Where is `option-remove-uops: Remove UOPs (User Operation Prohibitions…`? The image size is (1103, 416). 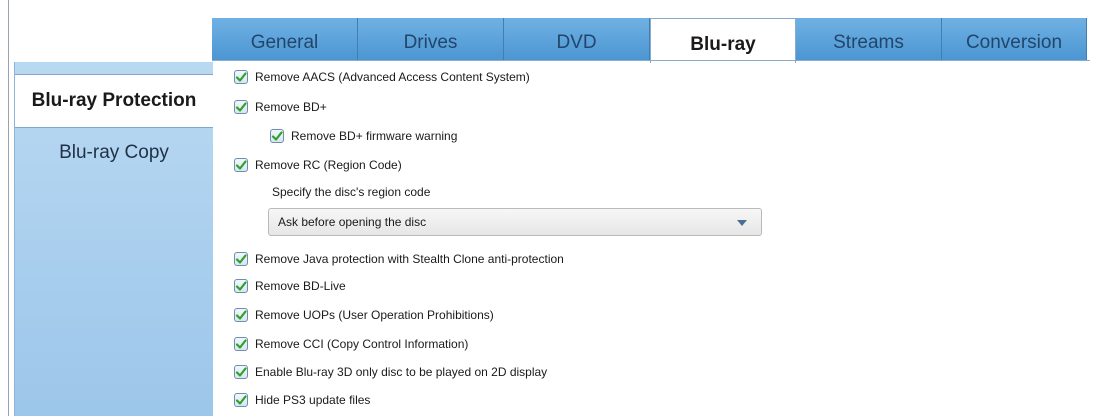
option-remove-uops: Remove UOPs (User Operation Prohibitions… is located at coordinates (364, 315).